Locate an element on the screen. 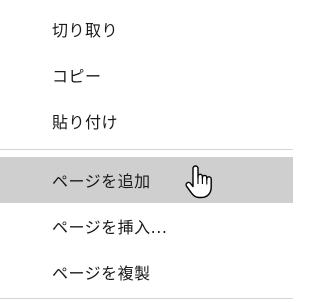 This screenshot has height=302, width=320. menu-item-add-page: ページを追加 is located at coordinates (146, 180).